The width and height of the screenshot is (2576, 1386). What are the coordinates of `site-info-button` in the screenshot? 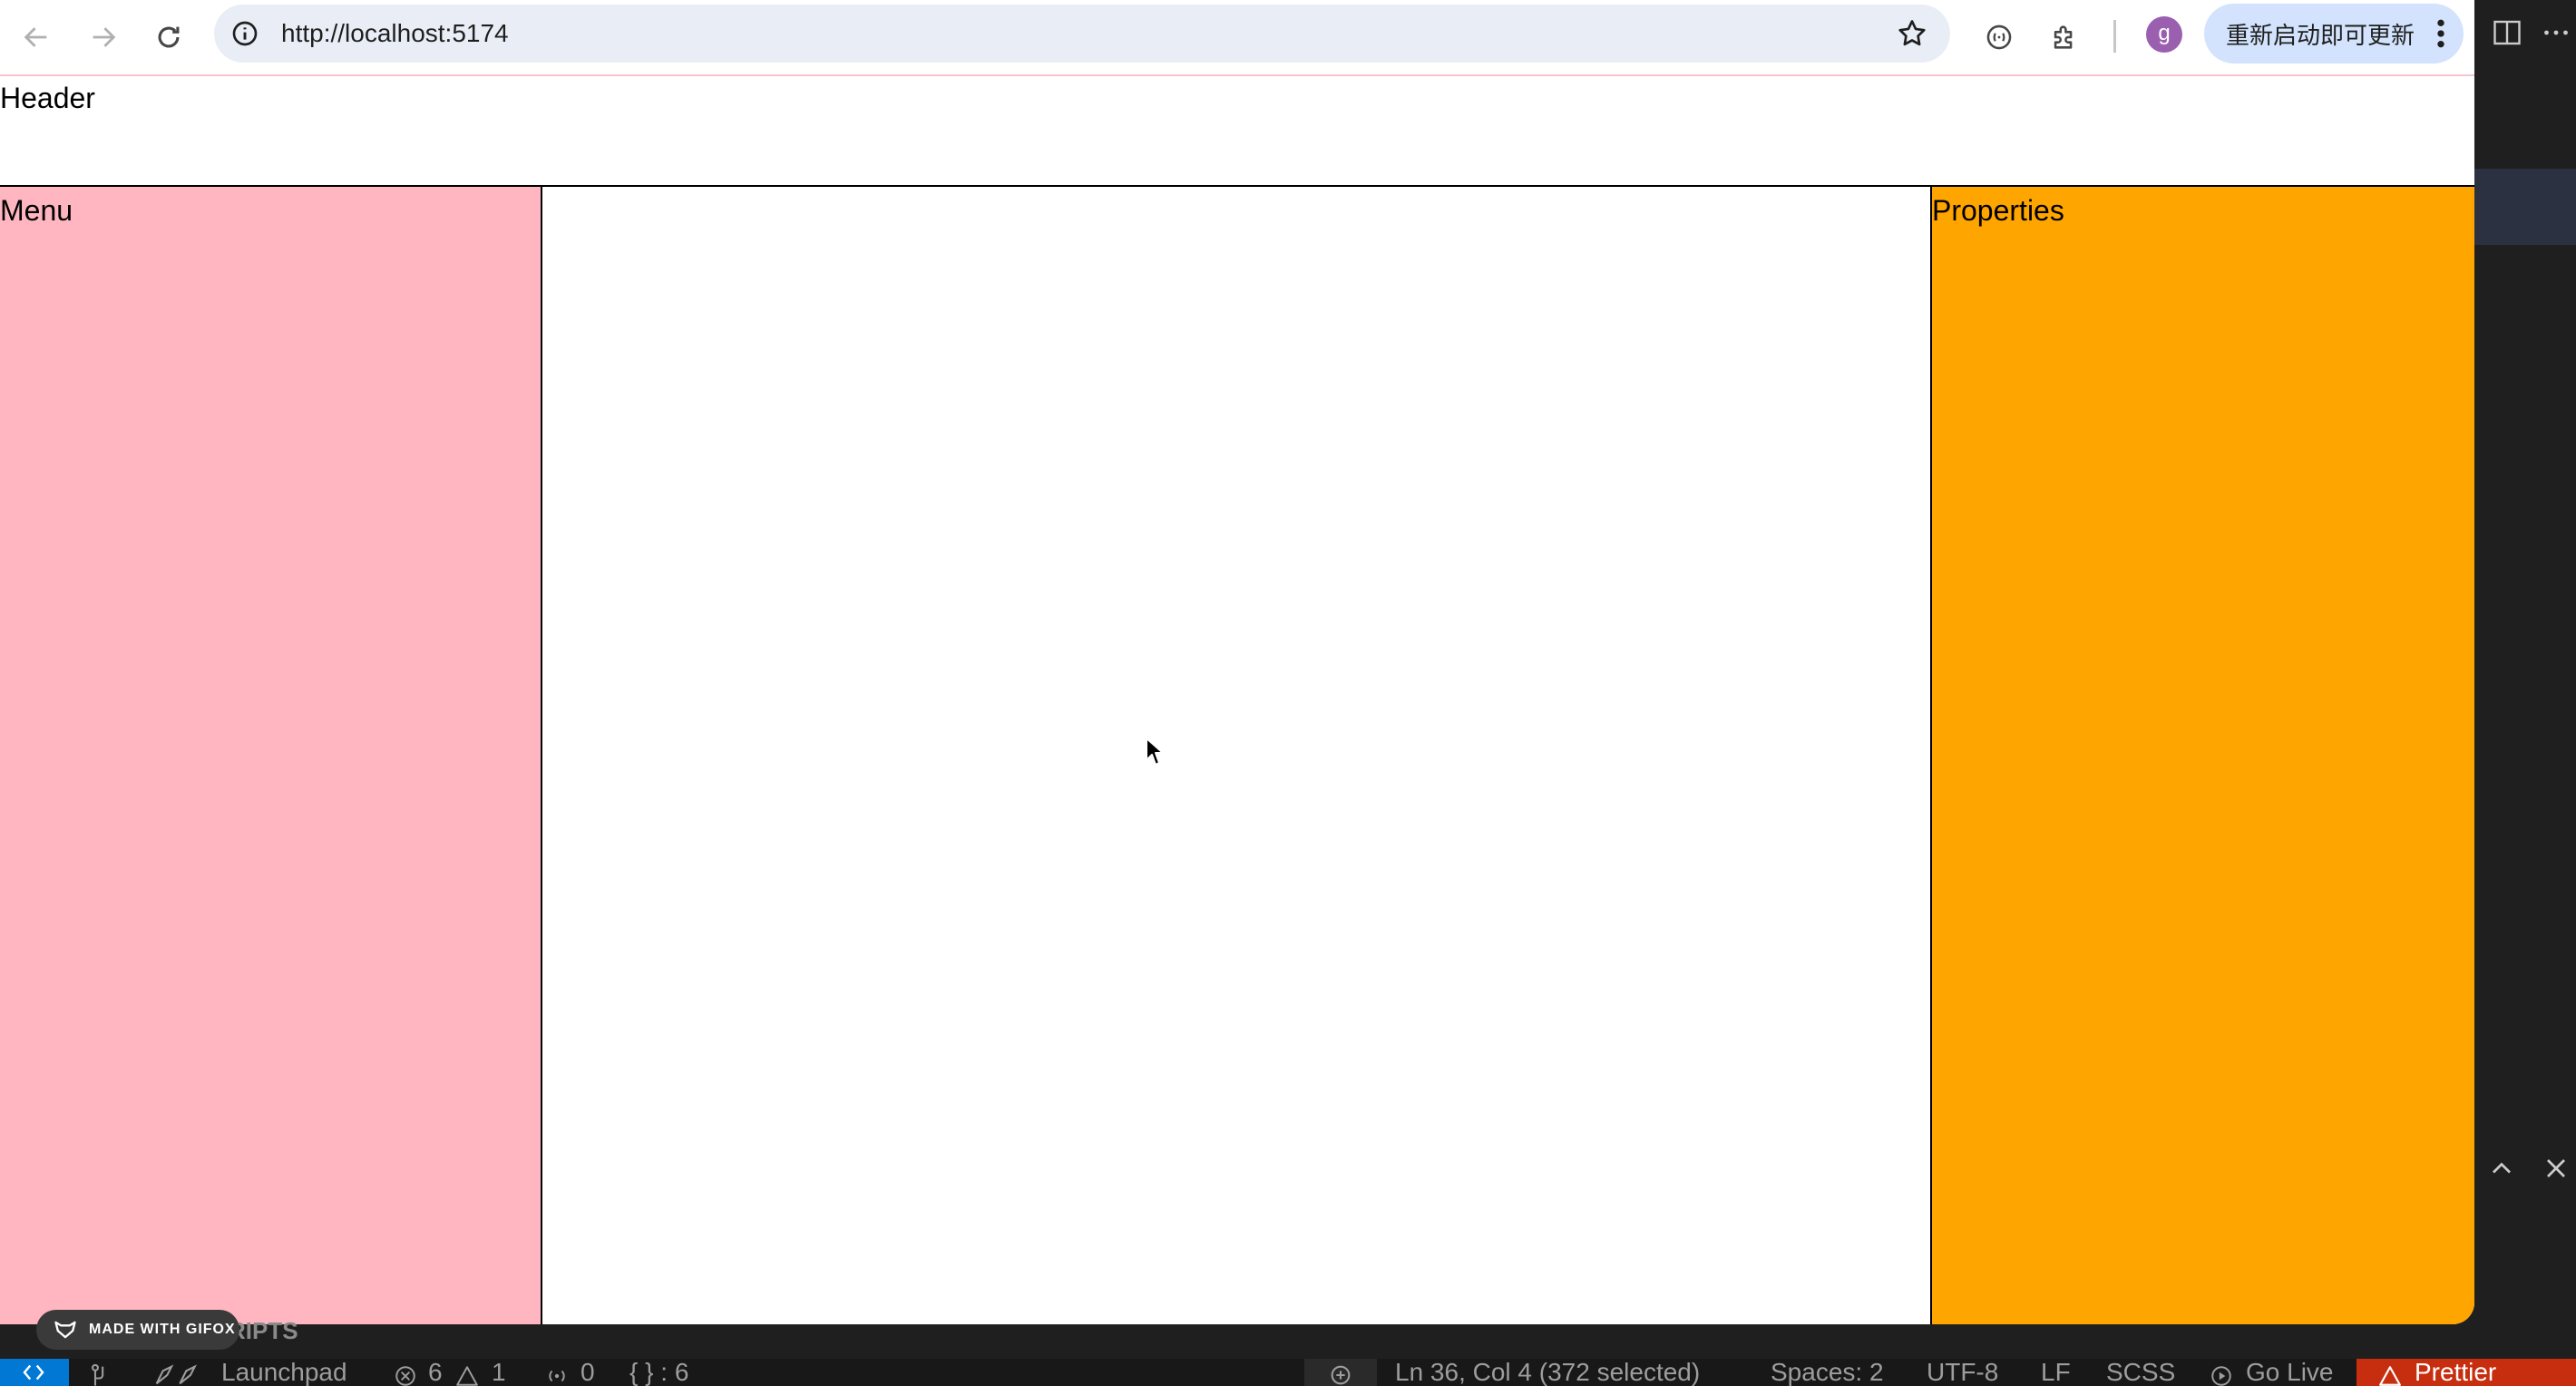 It's located at (245, 33).